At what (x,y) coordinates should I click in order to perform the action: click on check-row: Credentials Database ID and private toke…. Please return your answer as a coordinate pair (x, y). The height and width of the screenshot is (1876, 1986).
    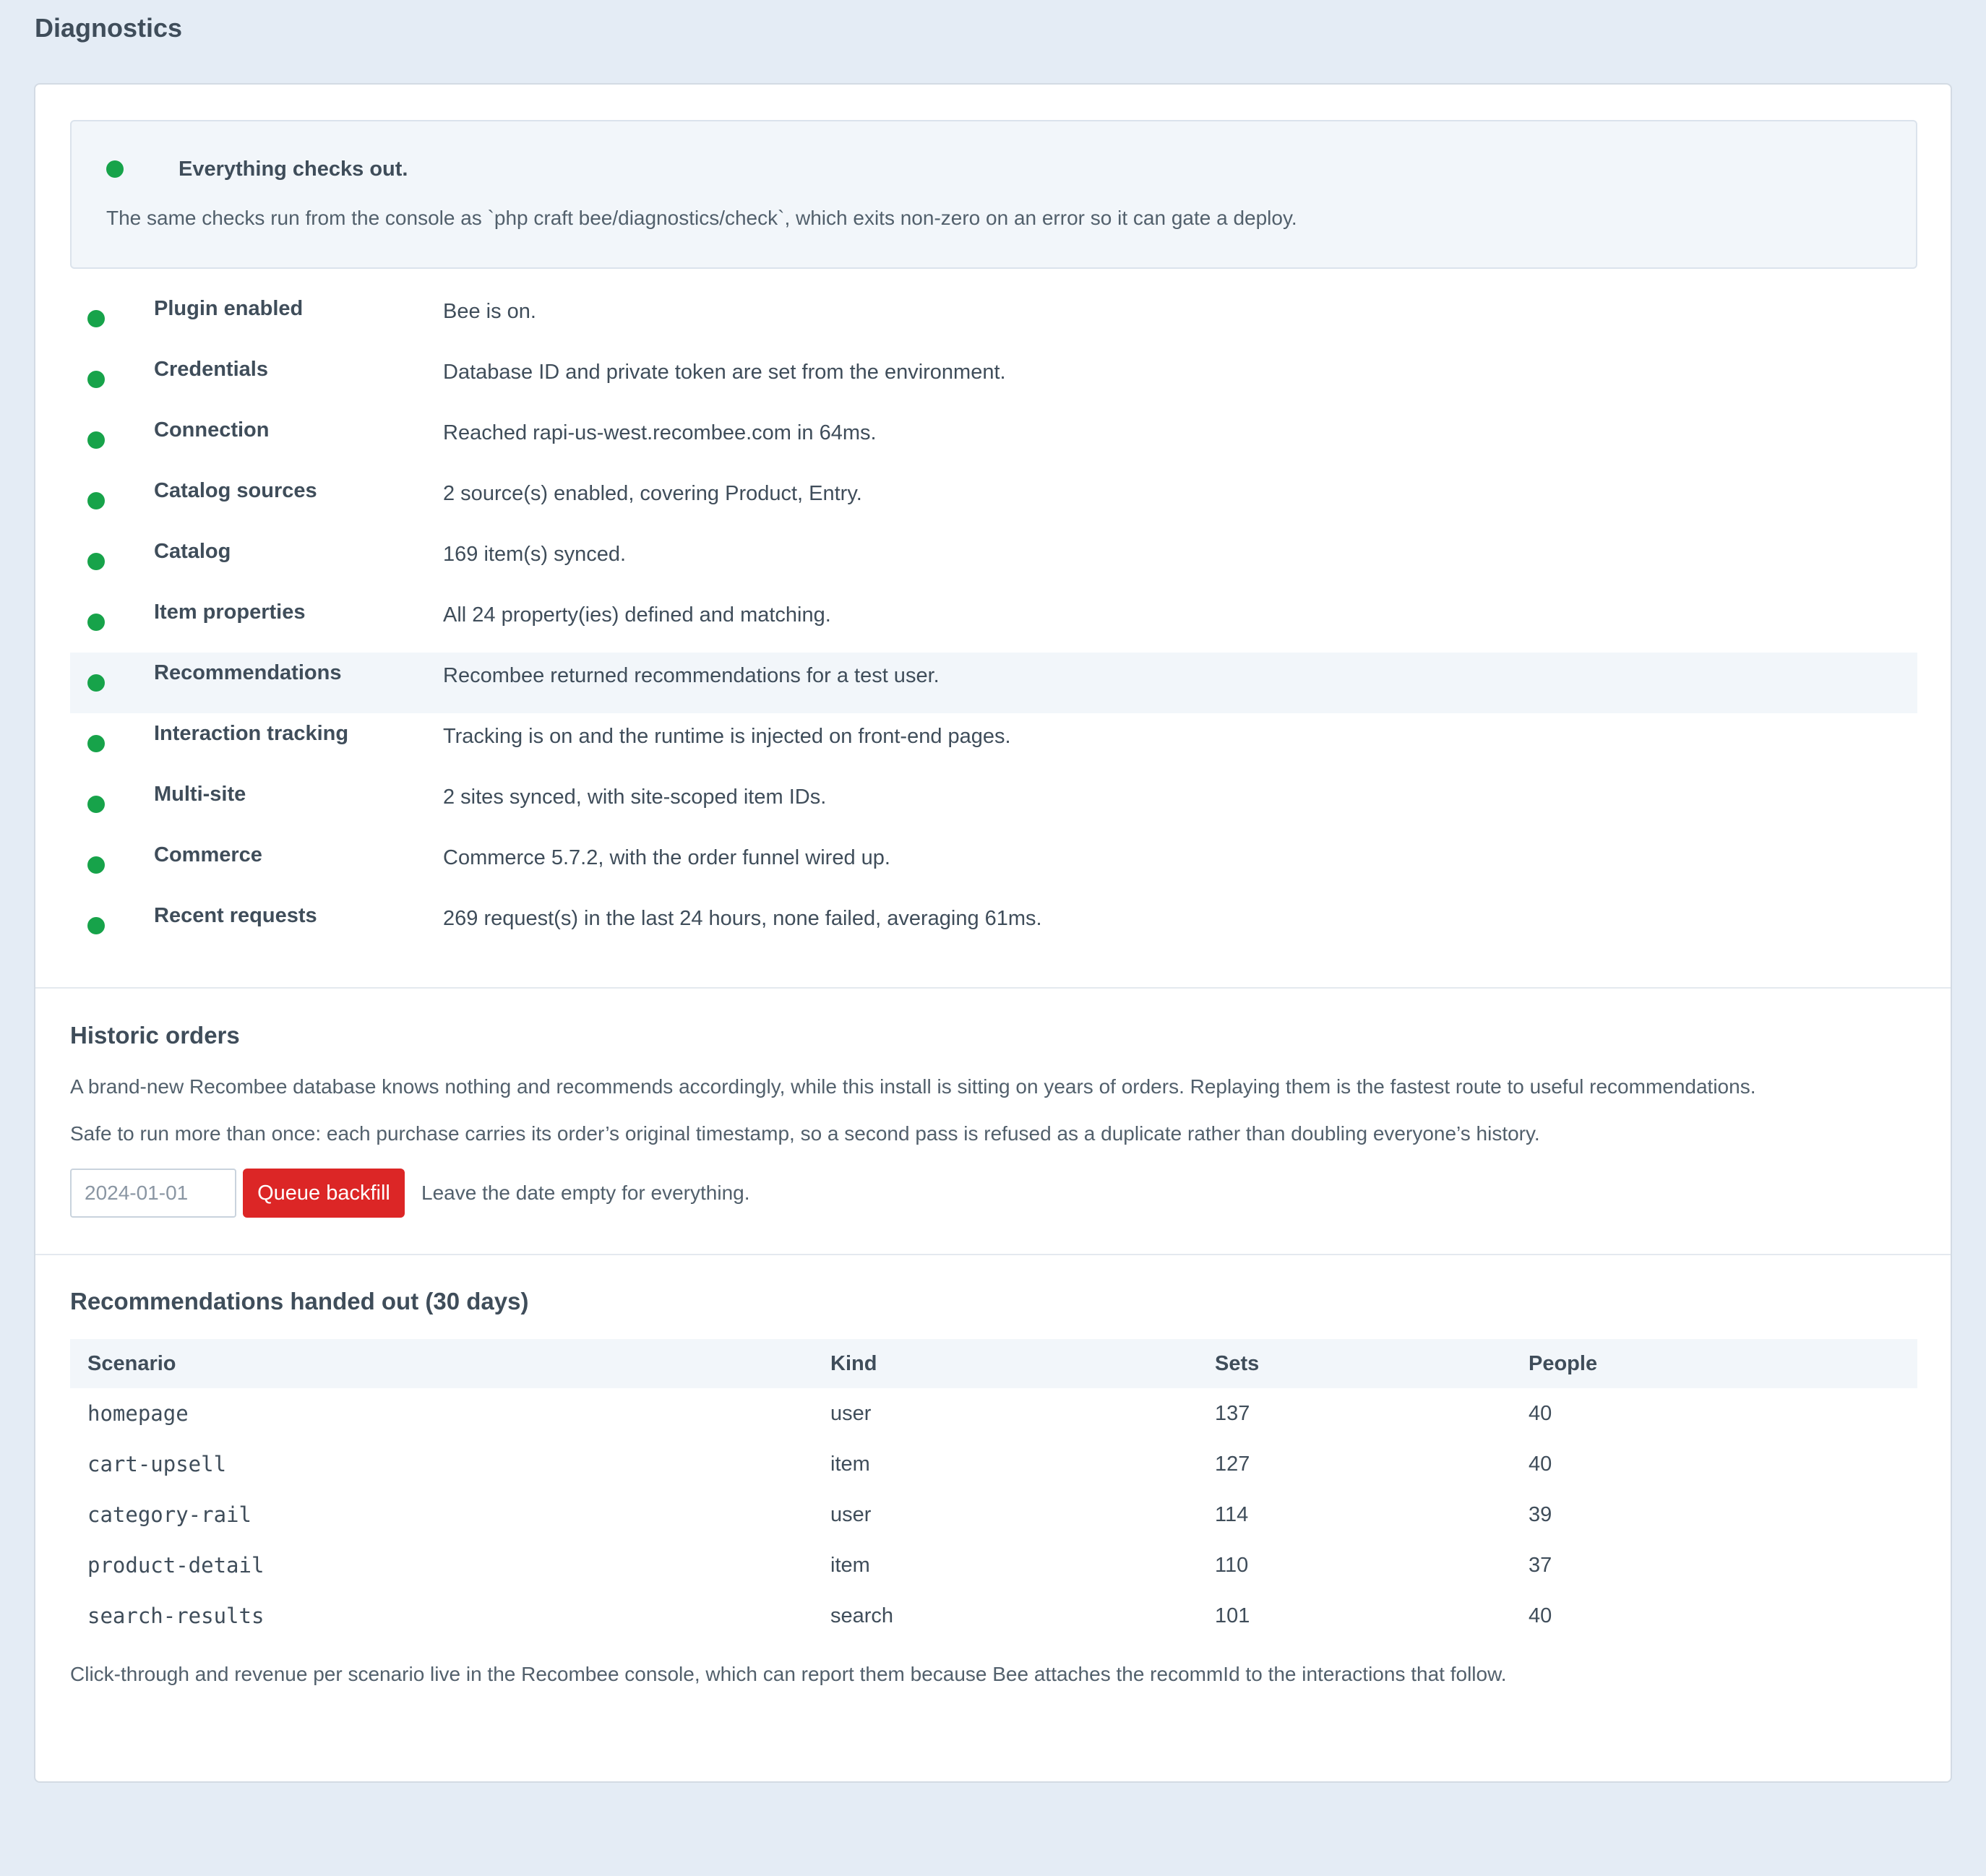
    Looking at the image, I should click on (993, 379).